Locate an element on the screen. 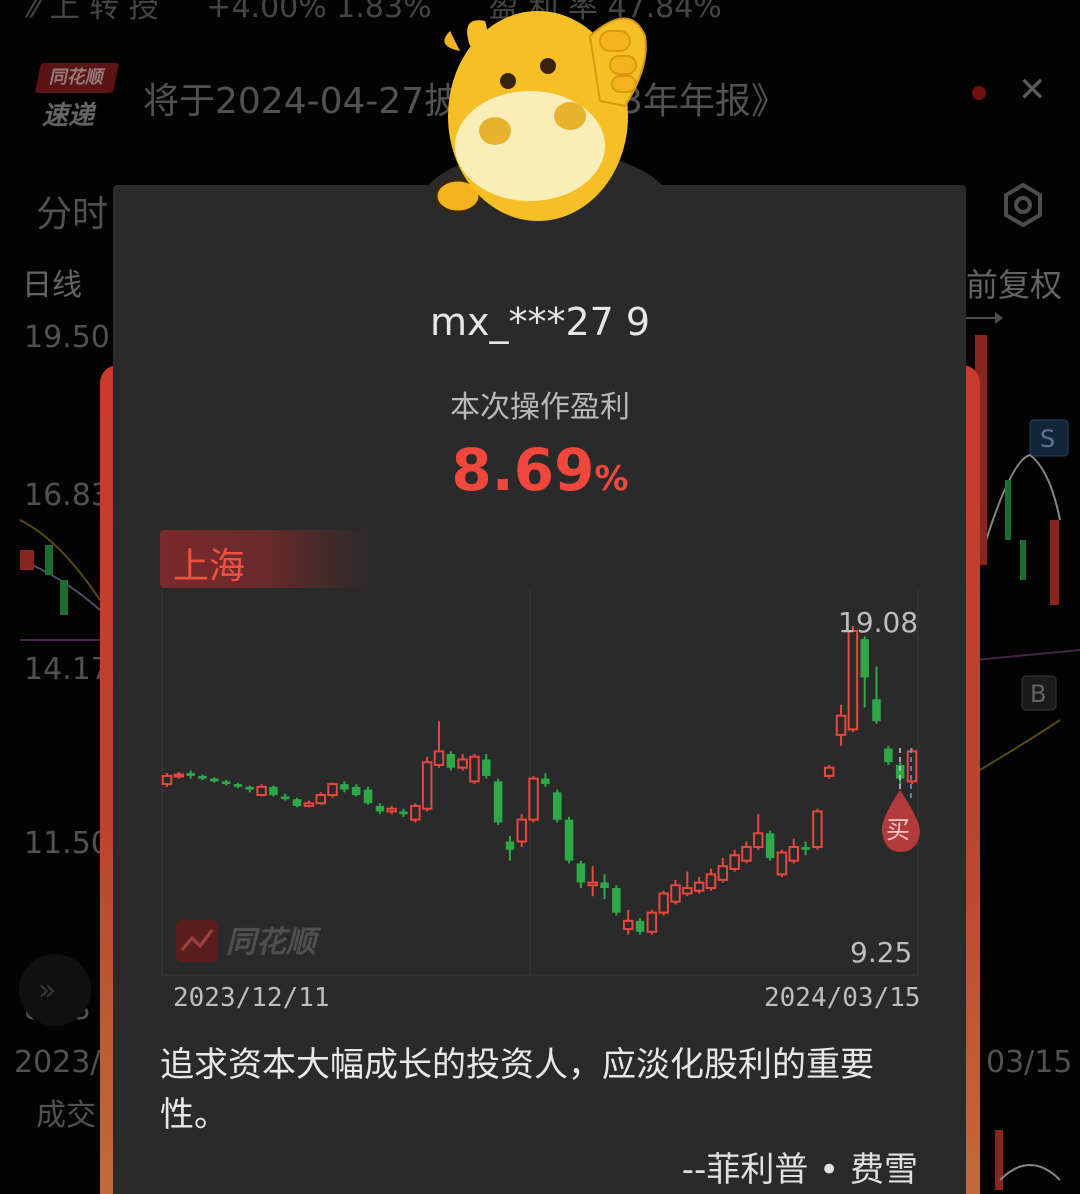  quote-author: --菲利普 • 费雪 is located at coordinates (799, 1170).